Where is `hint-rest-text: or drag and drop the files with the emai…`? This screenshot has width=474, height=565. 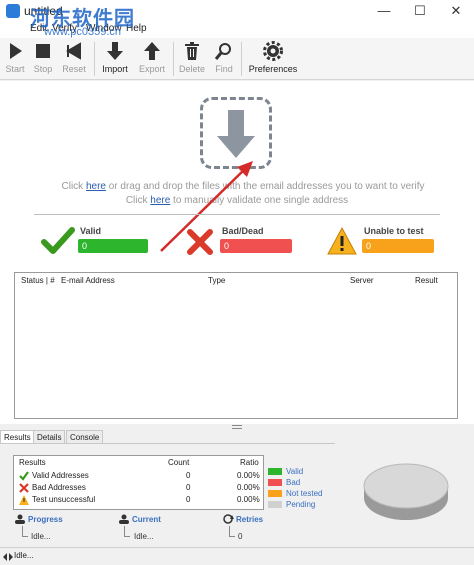
hint-rest-text: or drag and drop the files with the emai… is located at coordinates (265, 186).